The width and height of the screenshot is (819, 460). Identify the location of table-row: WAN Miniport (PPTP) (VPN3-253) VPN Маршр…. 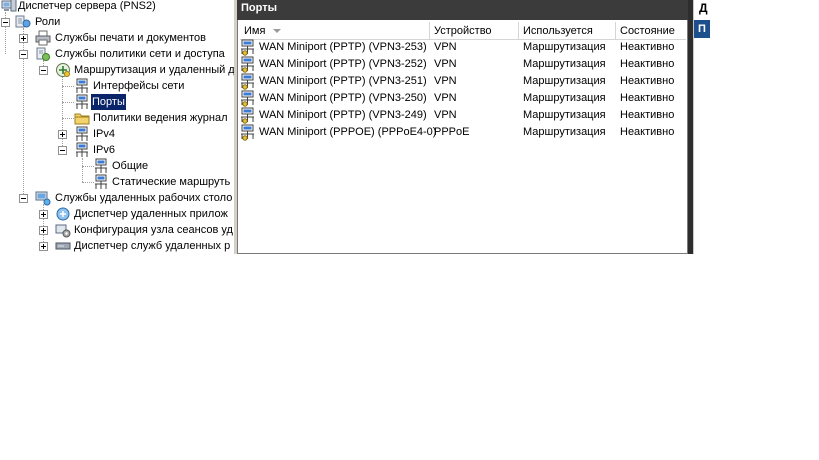
(463, 47).